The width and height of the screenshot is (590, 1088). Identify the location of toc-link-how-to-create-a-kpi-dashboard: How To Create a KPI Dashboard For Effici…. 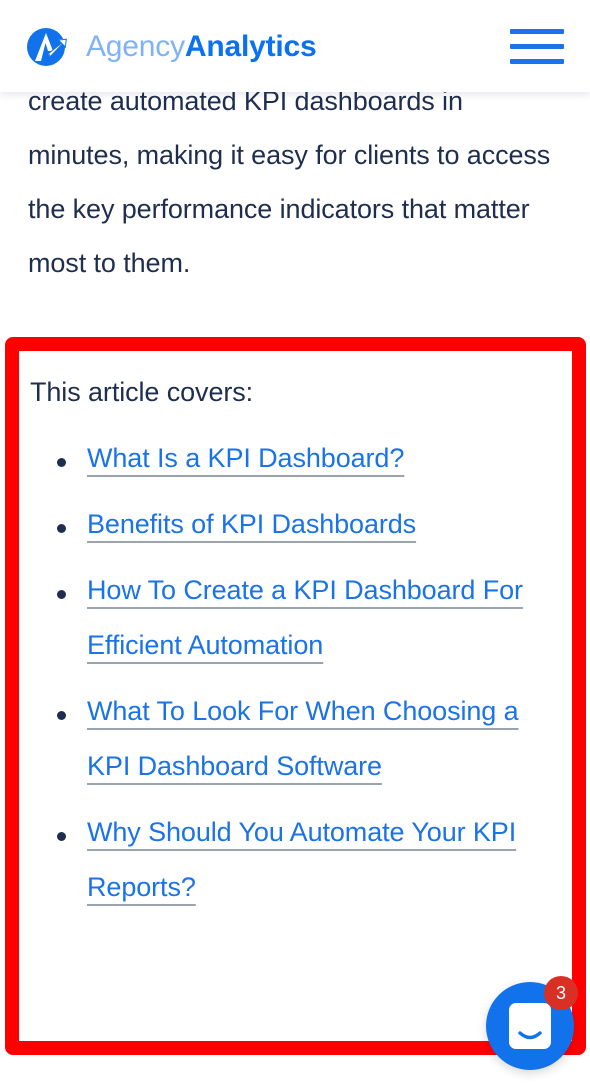
(305, 617).